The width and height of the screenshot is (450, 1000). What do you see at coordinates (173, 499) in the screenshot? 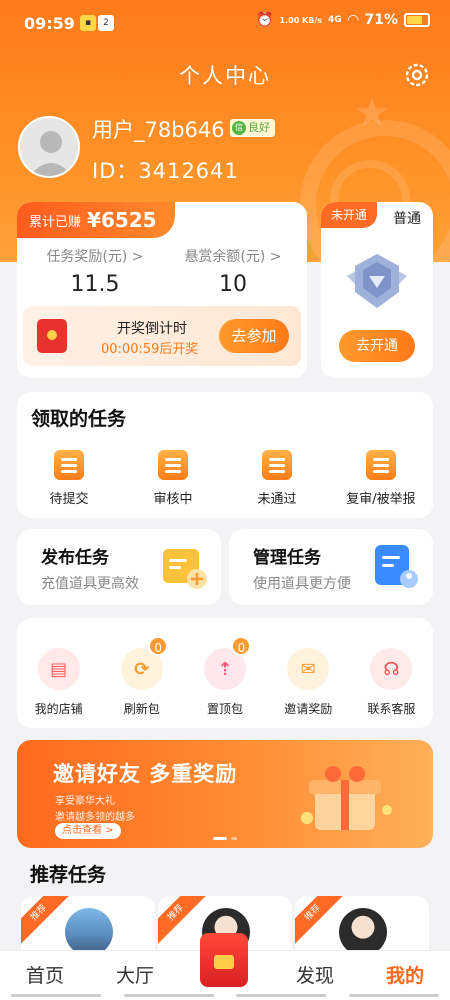
I see `task-status-label: 审核中` at bounding box center [173, 499].